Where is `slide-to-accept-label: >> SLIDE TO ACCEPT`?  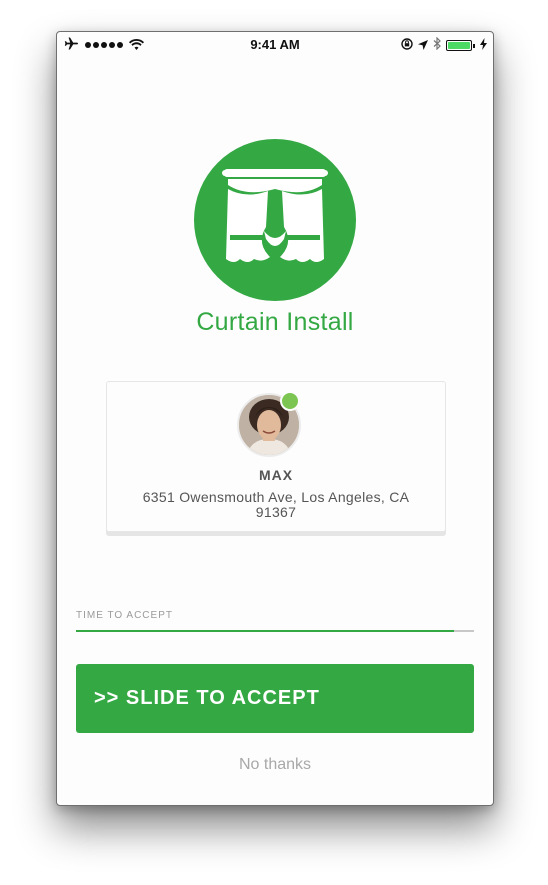
slide-to-accept-label: >> SLIDE TO ACCEPT is located at coordinates (207, 698).